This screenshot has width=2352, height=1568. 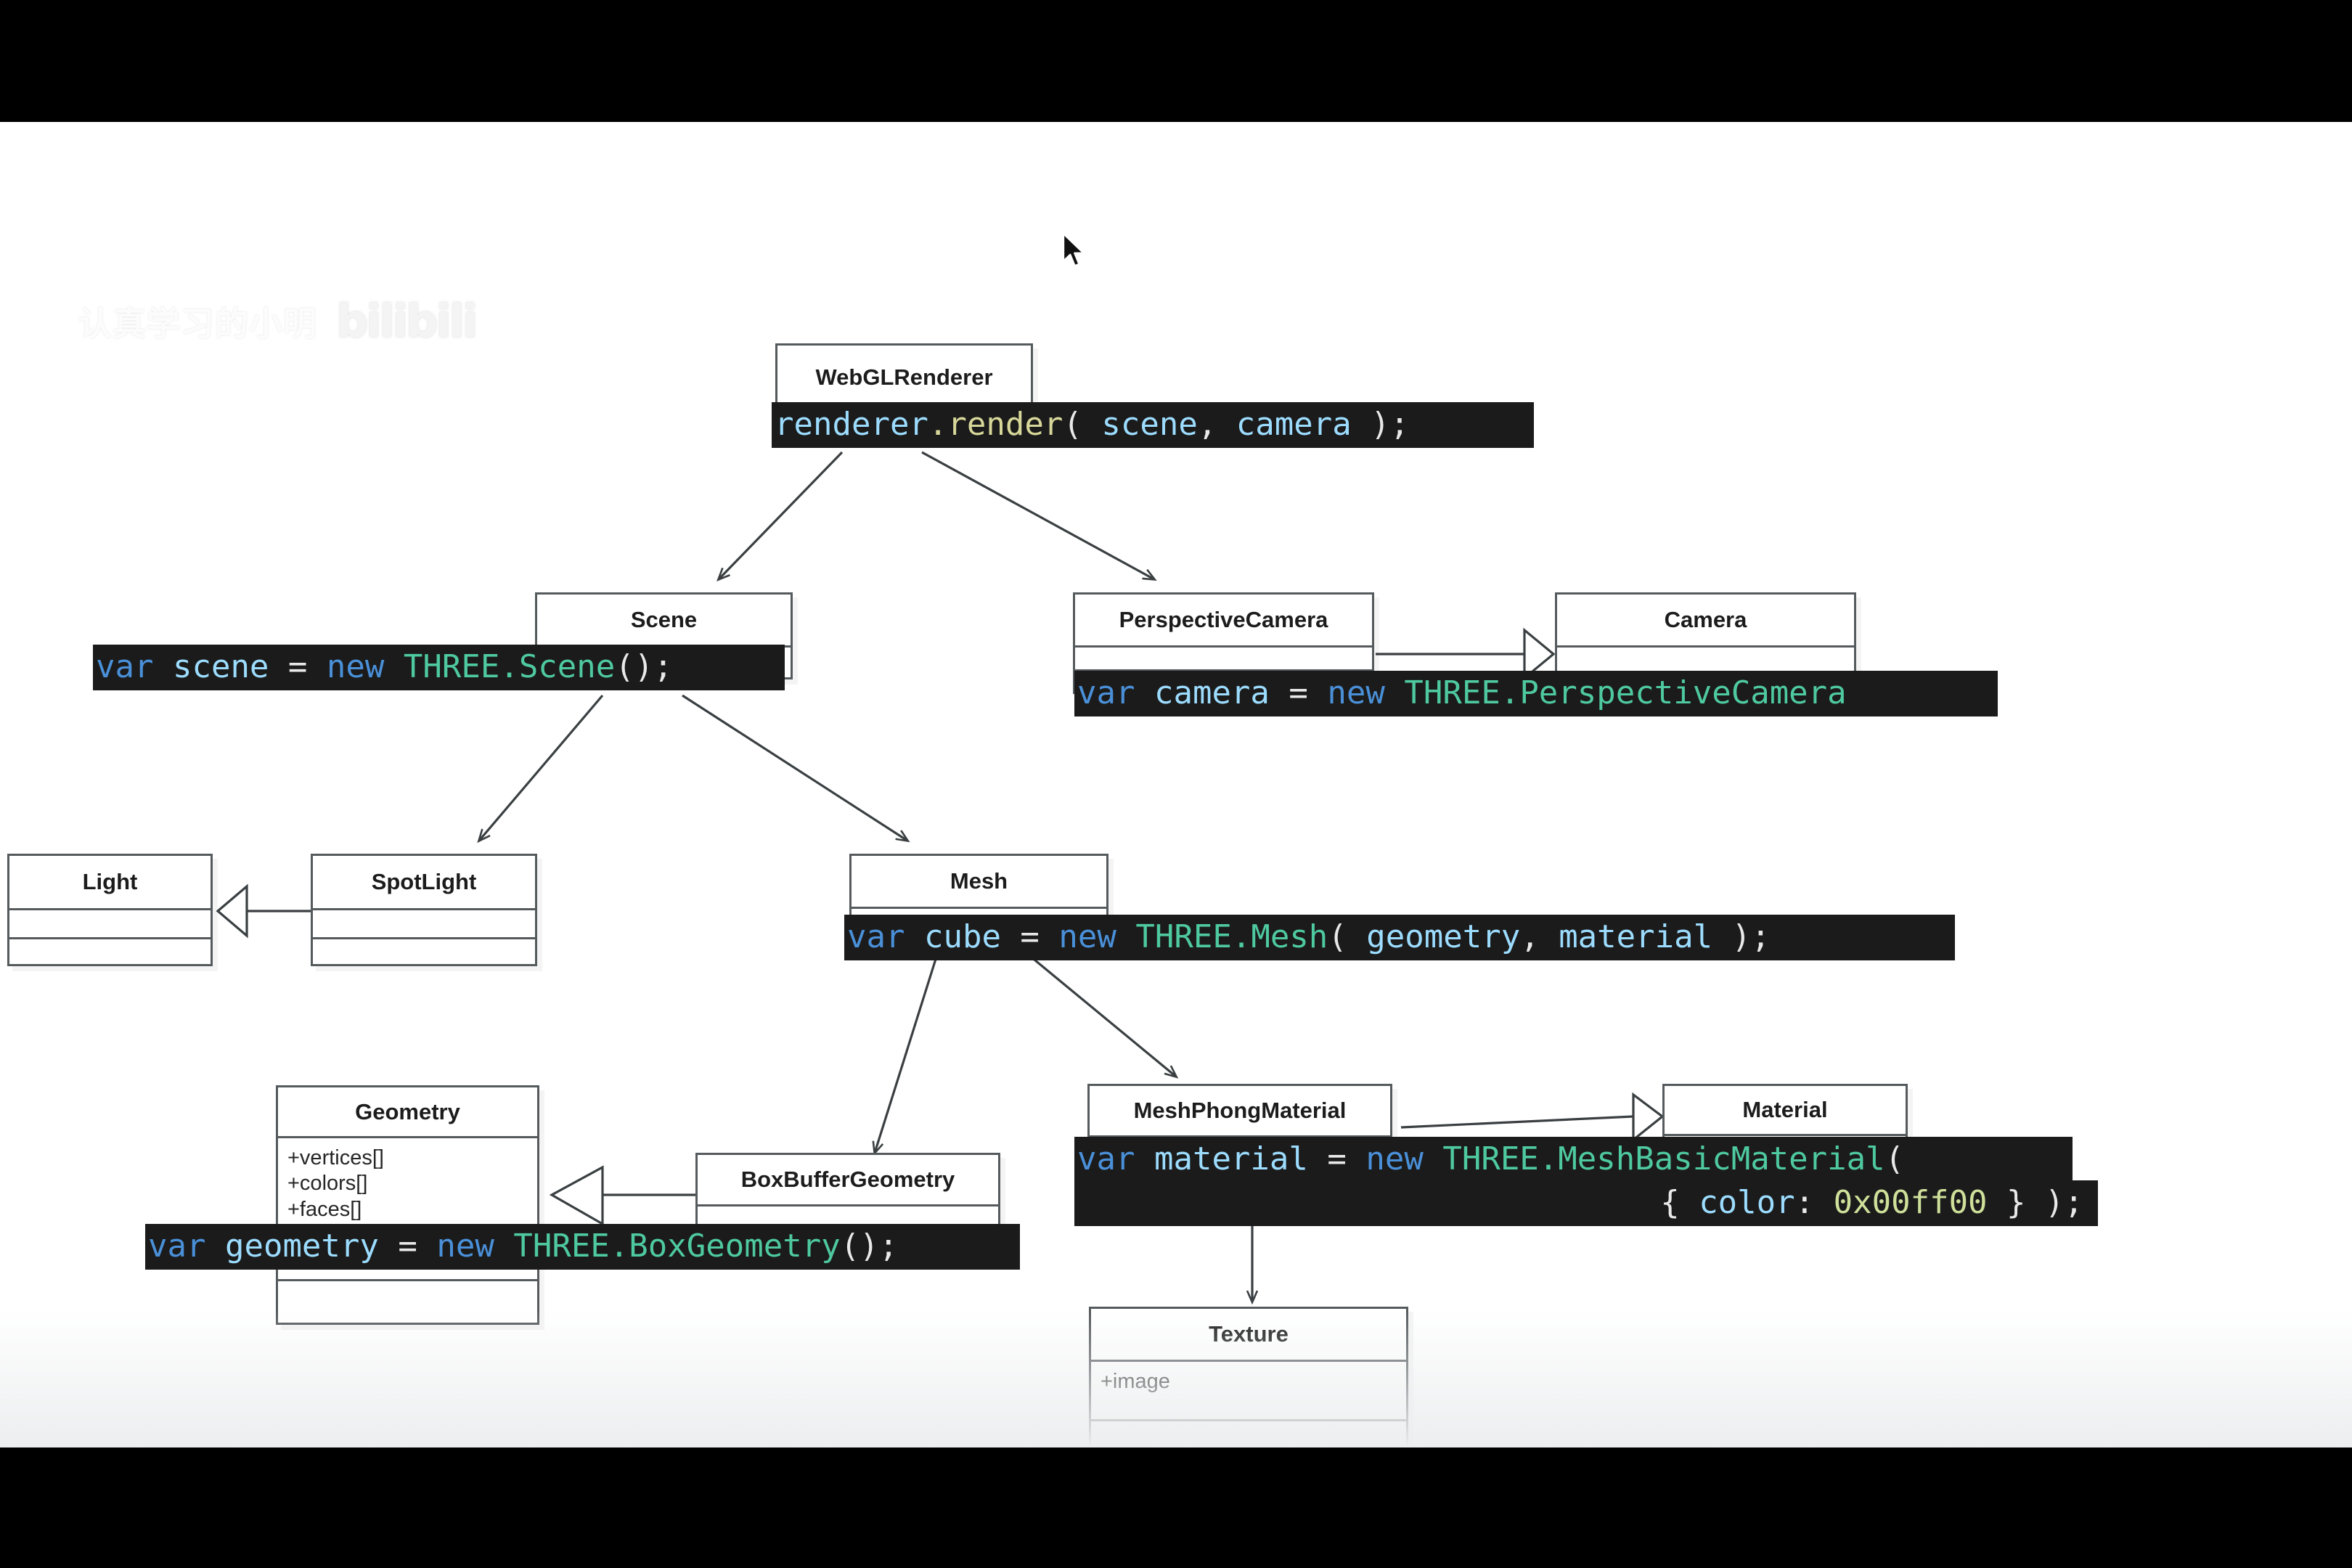 What do you see at coordinates (1249, 1334) in the screenshot?
I see `class-title-texture: Texture` at bounding box center [1249, 1334].